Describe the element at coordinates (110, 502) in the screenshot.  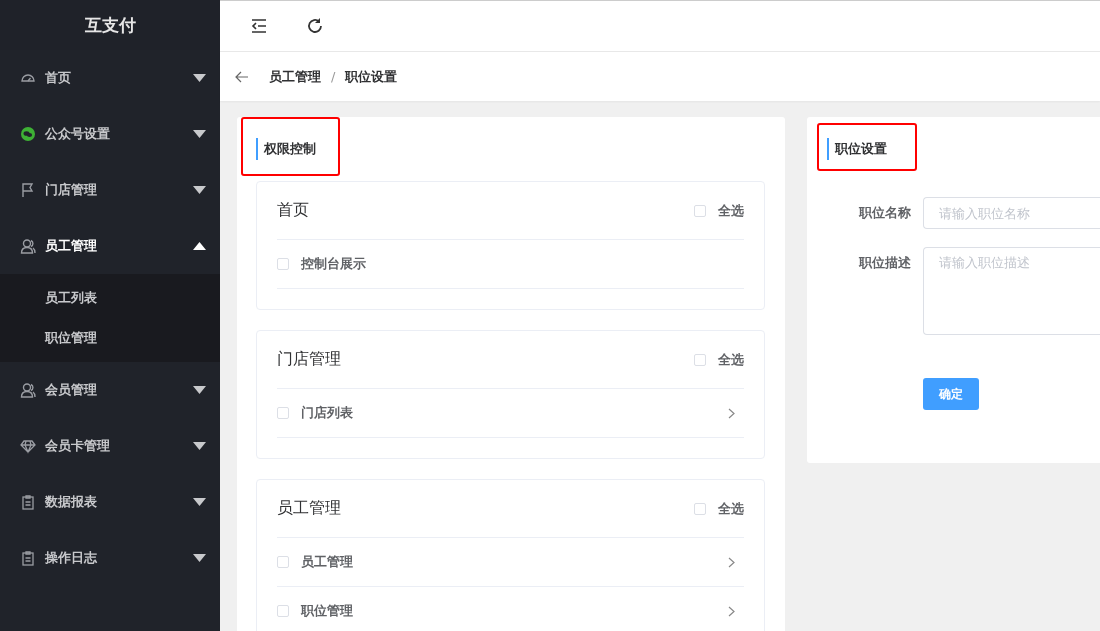
I see `sidebar-item: 数据报表` at that location.